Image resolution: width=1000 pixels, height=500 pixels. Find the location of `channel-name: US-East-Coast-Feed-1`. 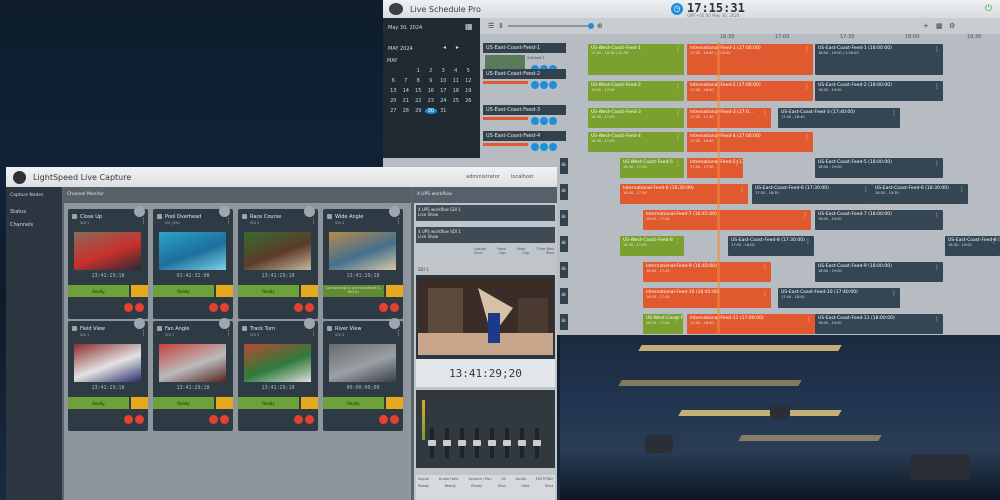

channel-name: US-East-Coast-Feed-1 is located at coordinates (524, 48).